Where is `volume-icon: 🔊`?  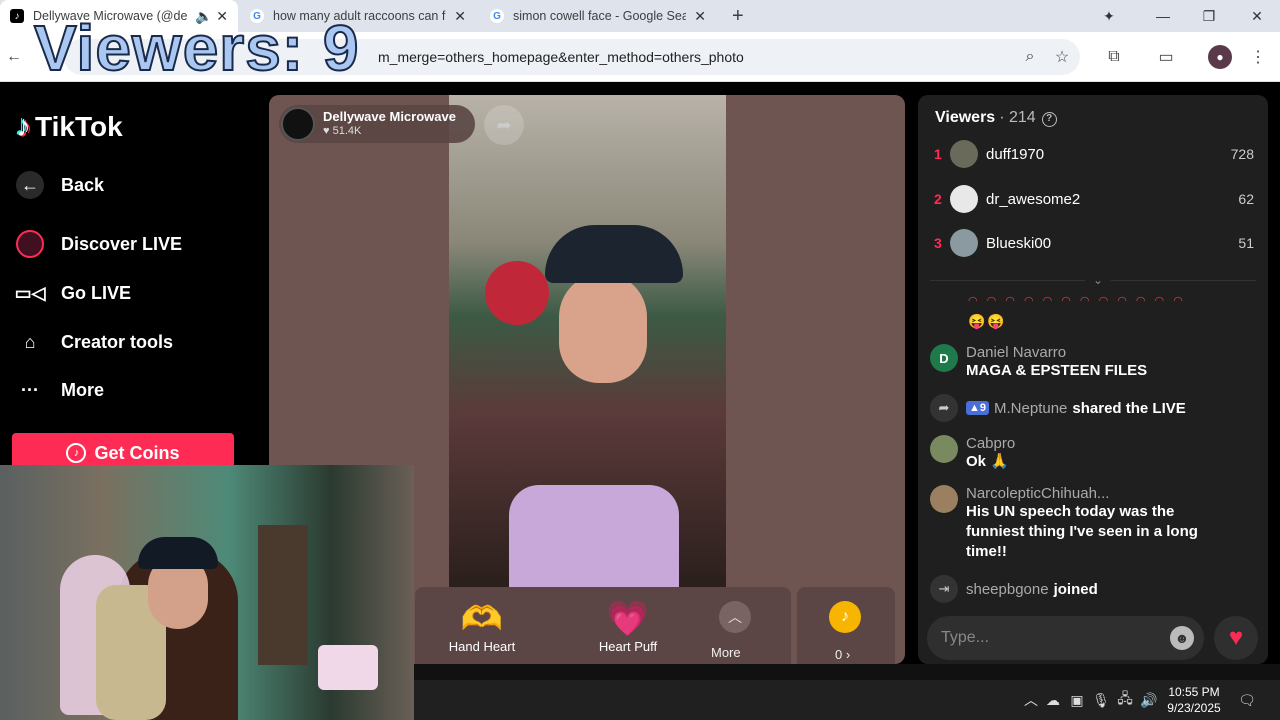 volume-icon: 🔊 is located at coordinates (1149, 700).